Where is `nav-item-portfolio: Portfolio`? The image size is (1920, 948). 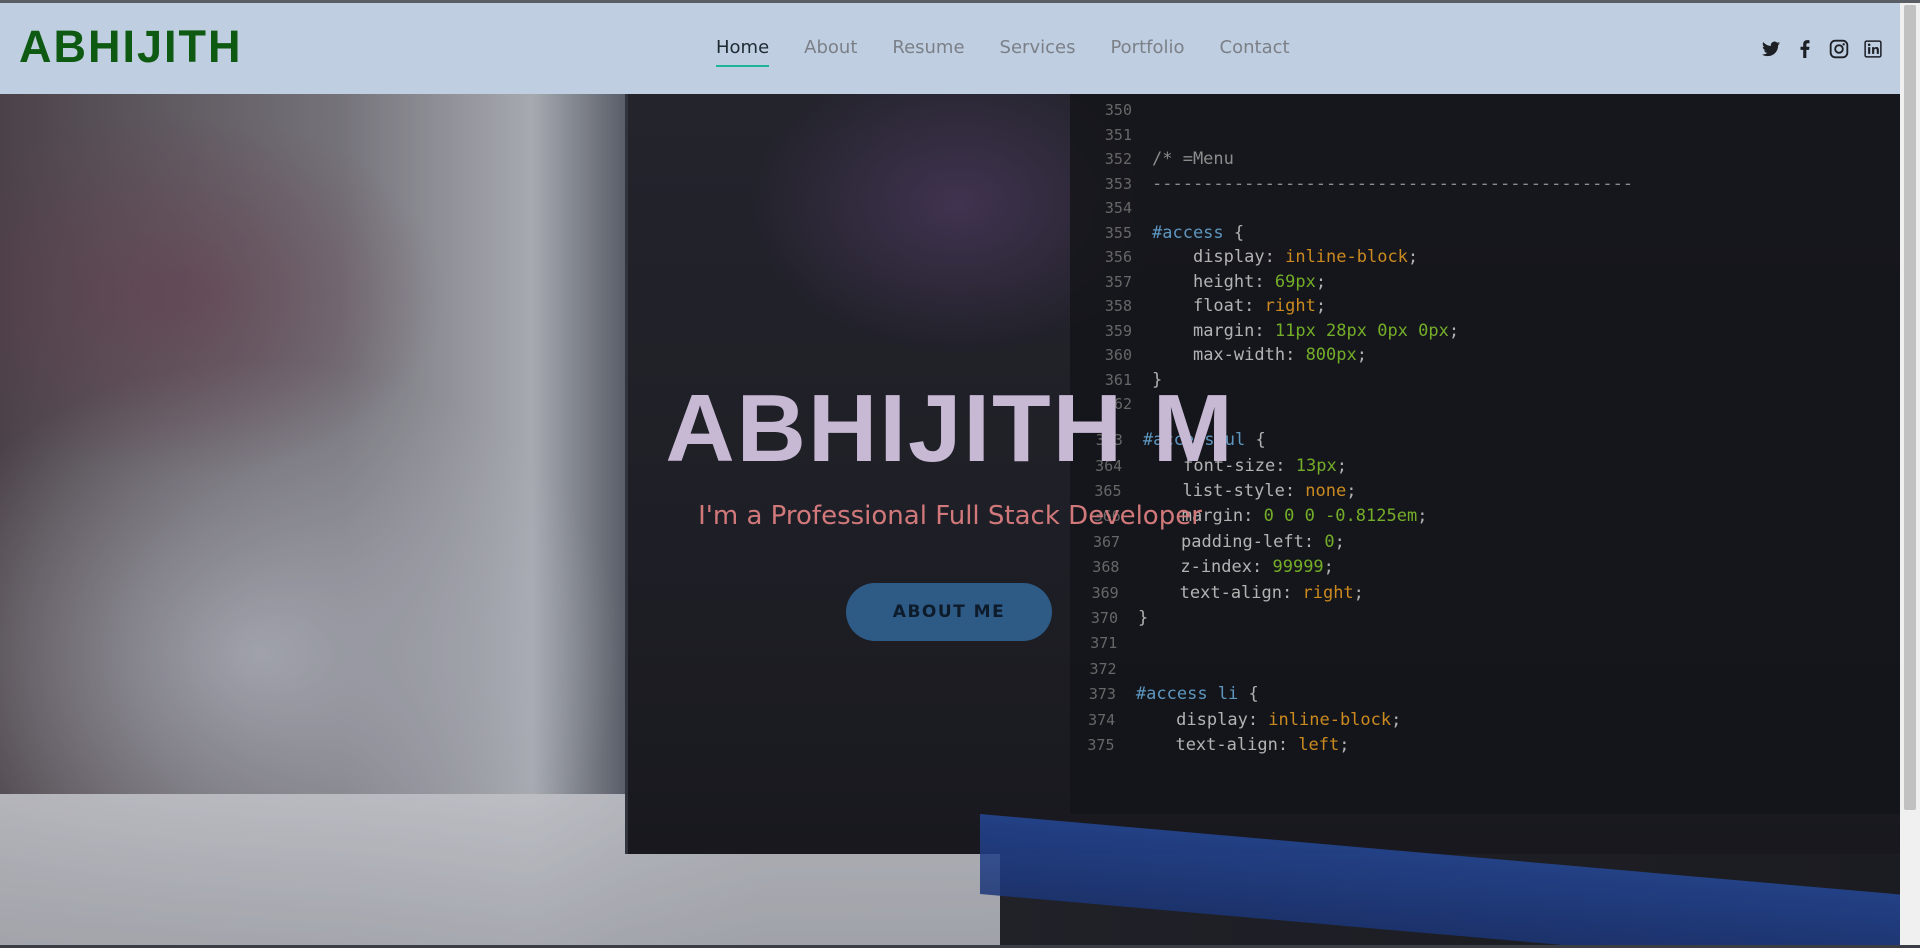
nav-item-portfolio: Portfolio is located at coordinates (1147, 48).